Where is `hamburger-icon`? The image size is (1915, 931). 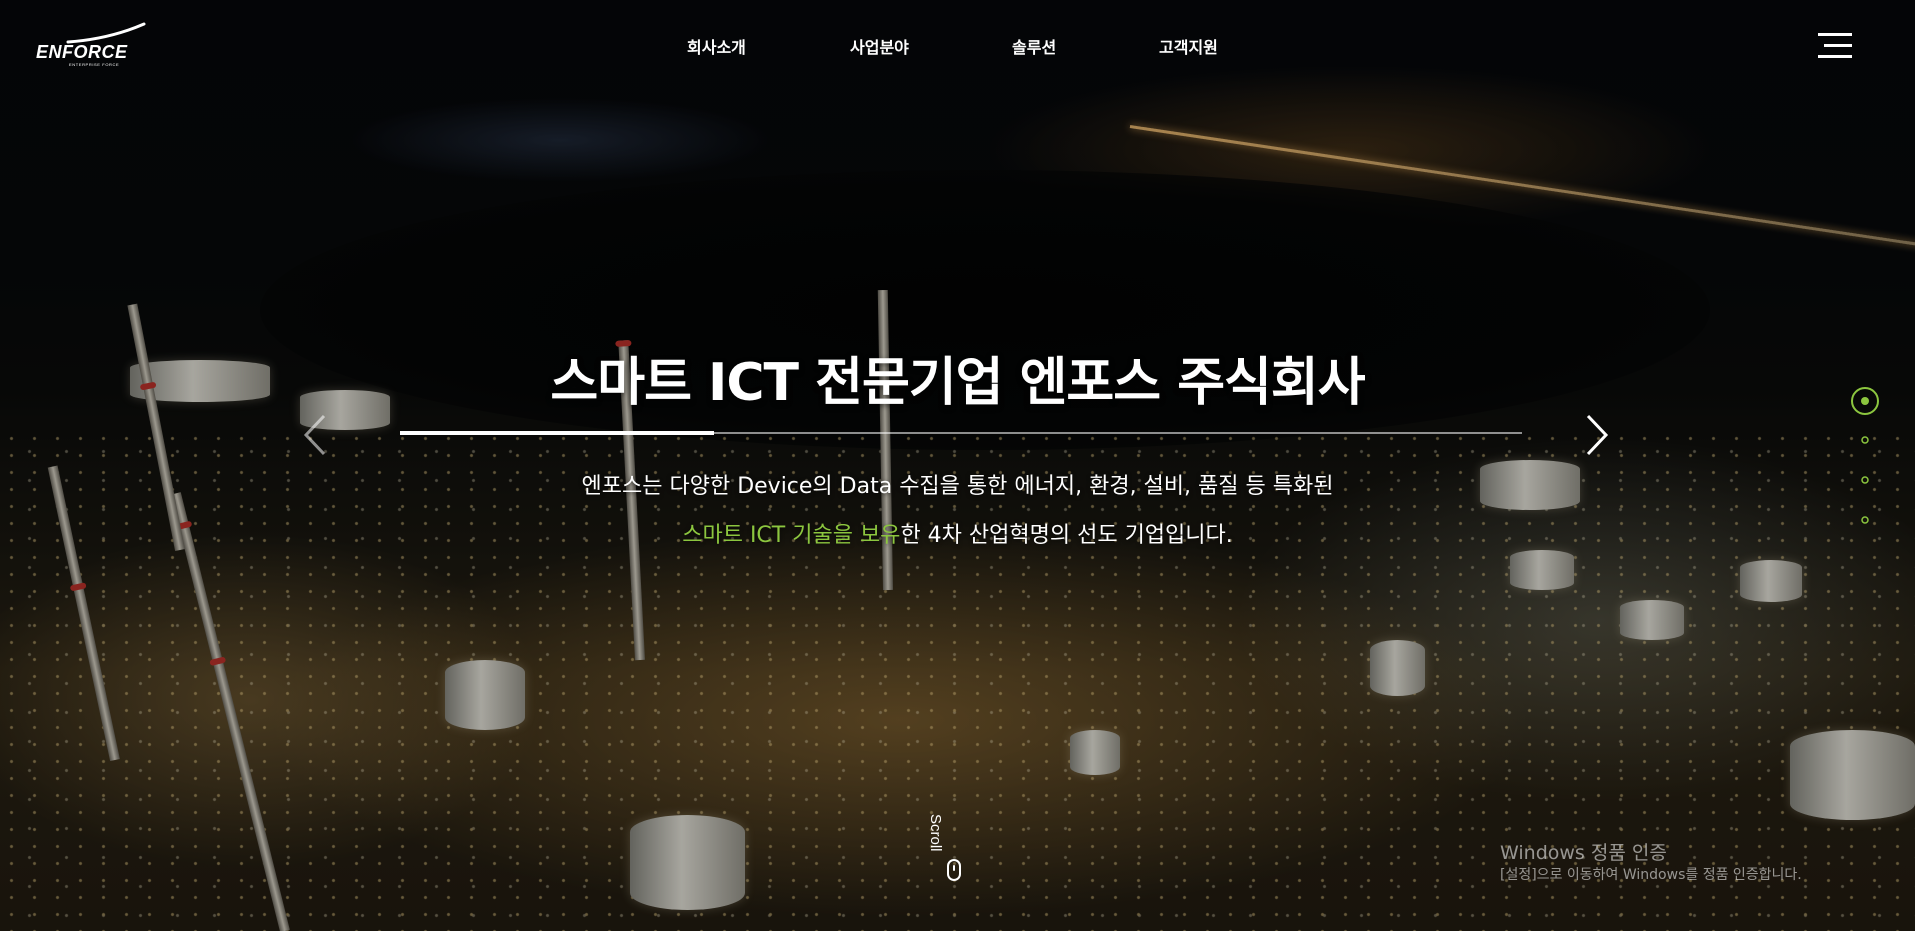 hamburger-icon is located at coordinates (1835, 34).